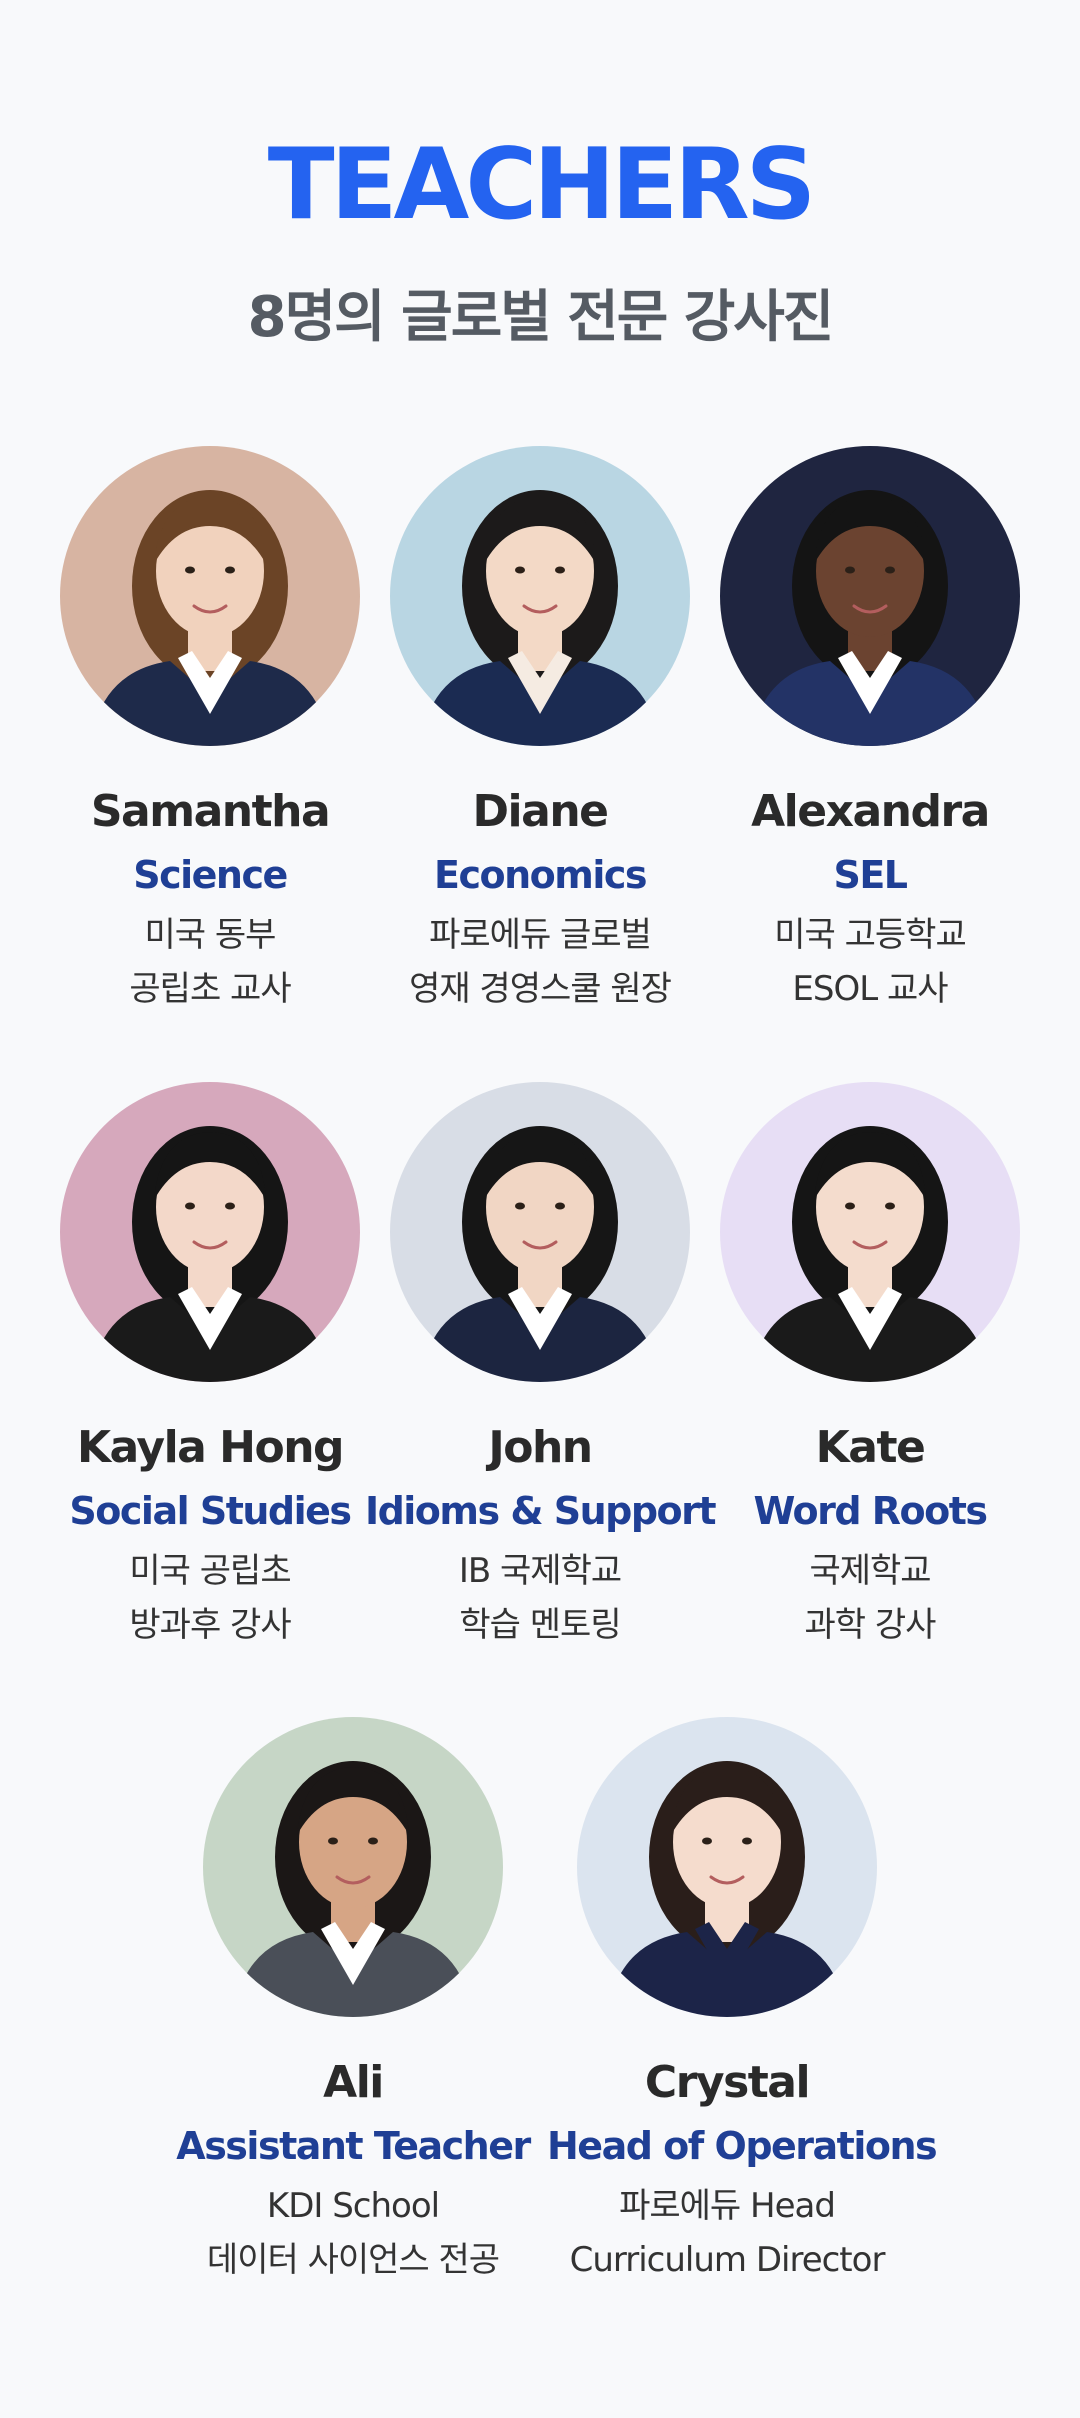  Describe the element at coordinates (540, 1511) in the screenshot. I see `teacher-subject: Idioms & Support` at that location.